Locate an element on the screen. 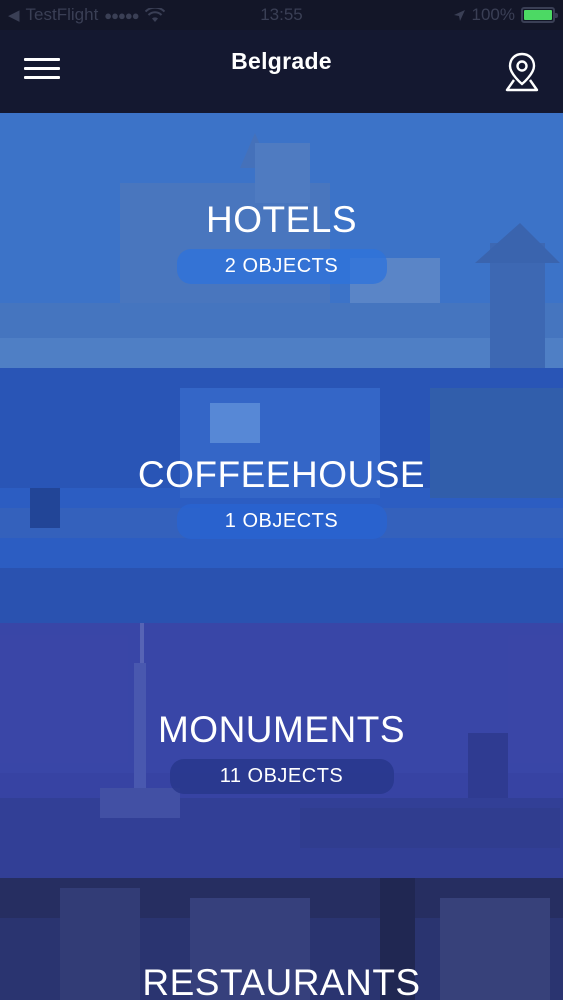 This screenshot has width=563, height=1000. category-title: RESTAURANTS is located at coordinates (281, 981).